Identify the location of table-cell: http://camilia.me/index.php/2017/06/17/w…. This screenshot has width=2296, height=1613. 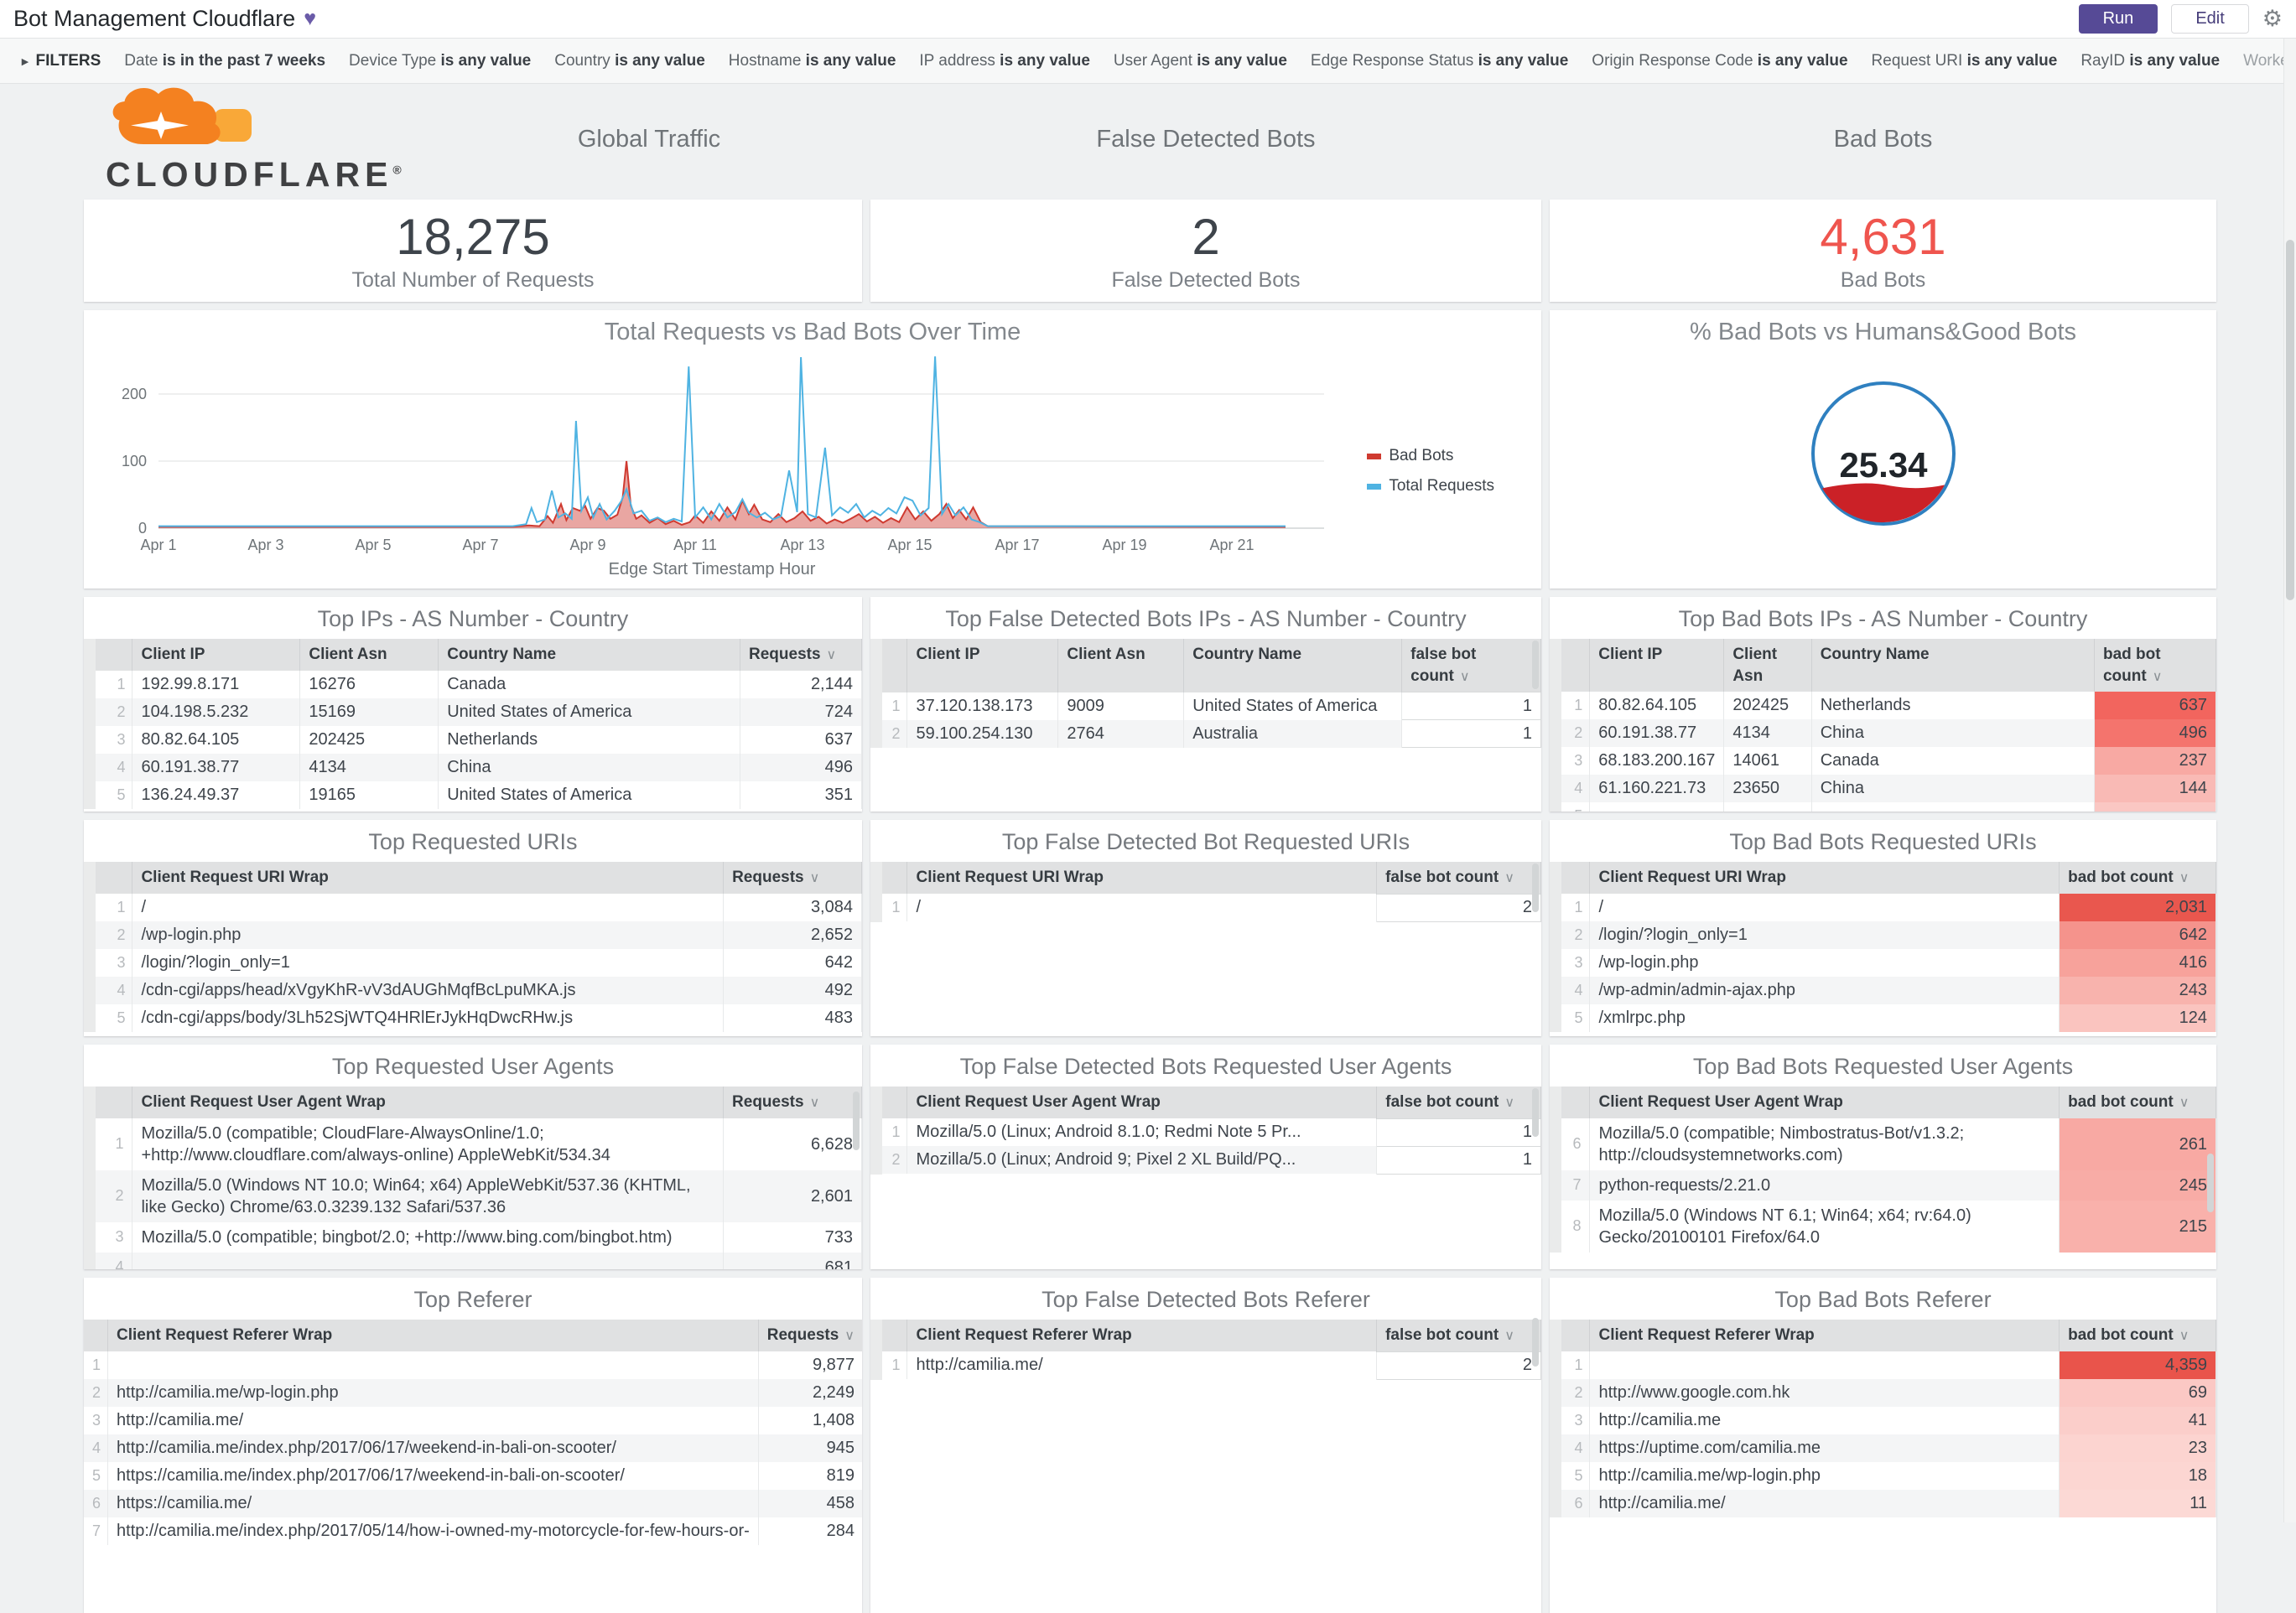
(433, 1448).